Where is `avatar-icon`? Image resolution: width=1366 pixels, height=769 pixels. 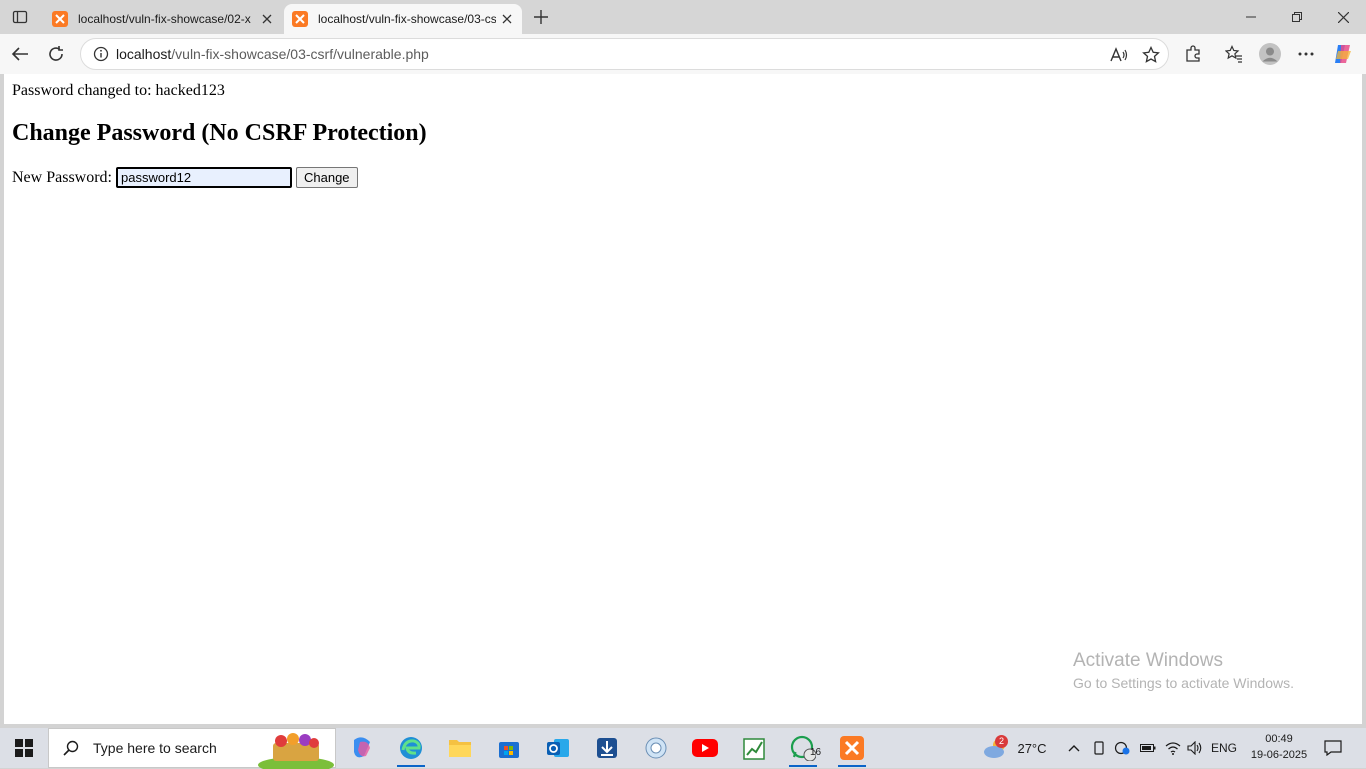 avatar-icon is located at coordinates (1270, 54).